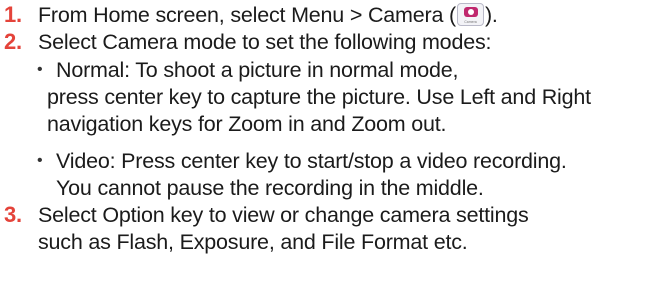 The image size is (666, 284). Describe the element at coordinates (491, 15) in the screenshot. I see `step-1-text-after: ).` at that location.